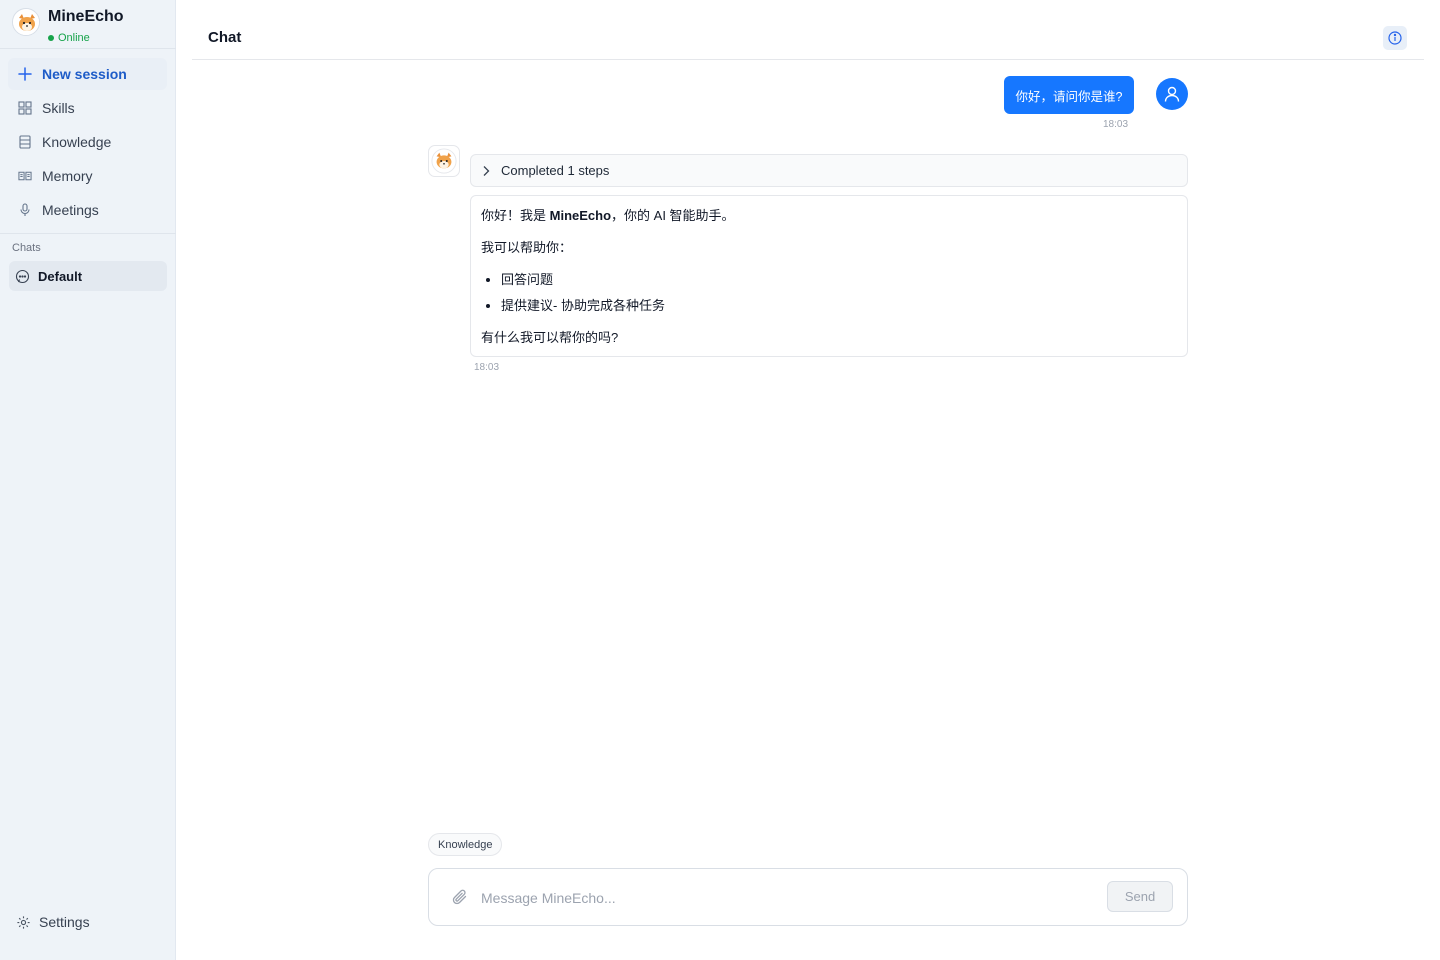  I want to click on status-badge: Online, so click(69, 38).